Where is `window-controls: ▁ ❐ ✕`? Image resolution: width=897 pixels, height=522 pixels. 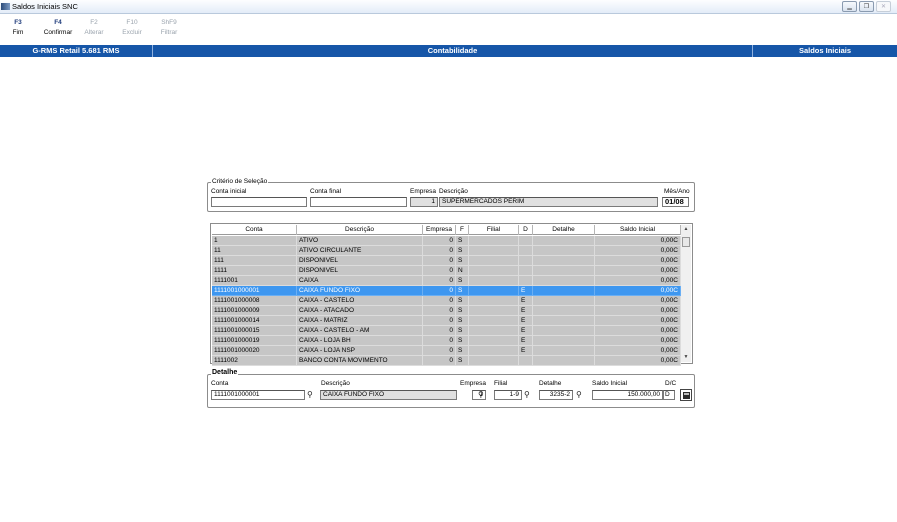
window-controls: ▁ ❐ ✕ is located at coordinates (866, 6).